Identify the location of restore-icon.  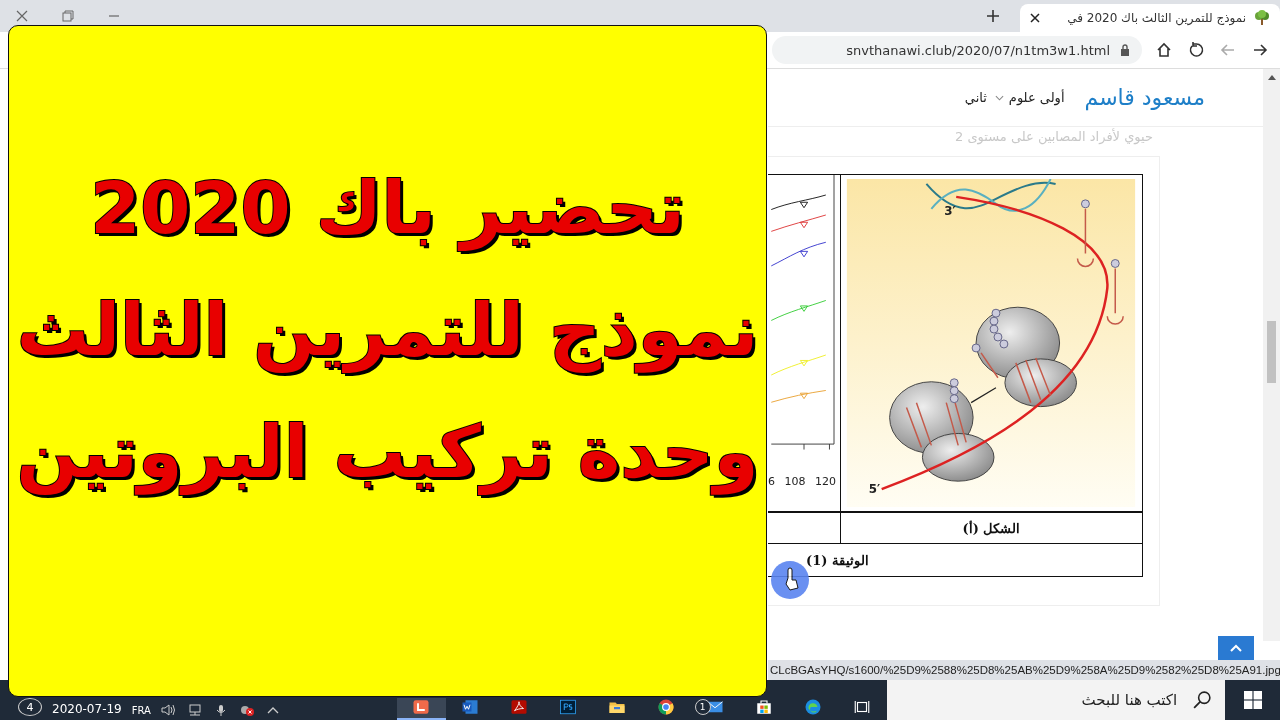
(68, 16).